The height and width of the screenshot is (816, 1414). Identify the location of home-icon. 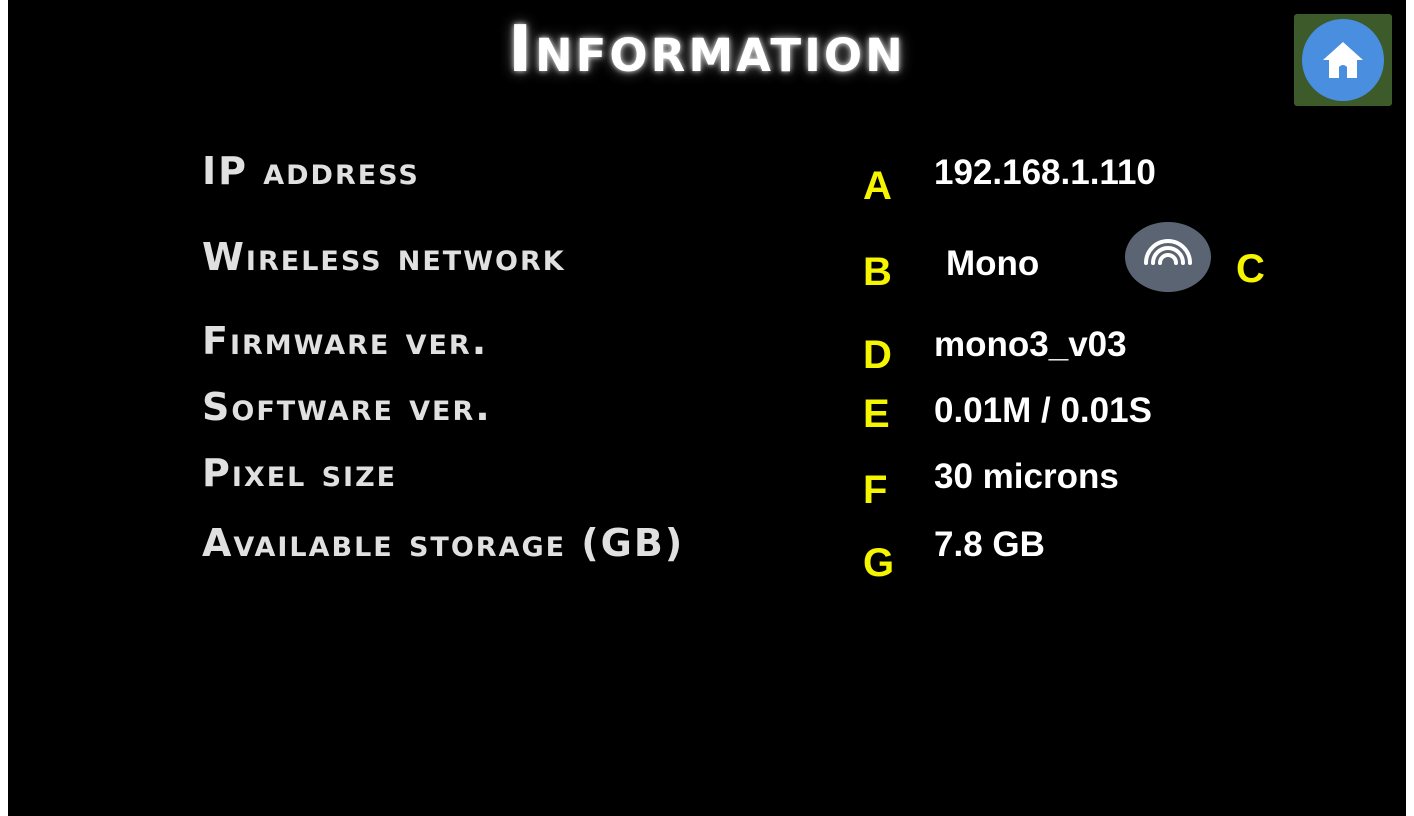
(1343, 60).